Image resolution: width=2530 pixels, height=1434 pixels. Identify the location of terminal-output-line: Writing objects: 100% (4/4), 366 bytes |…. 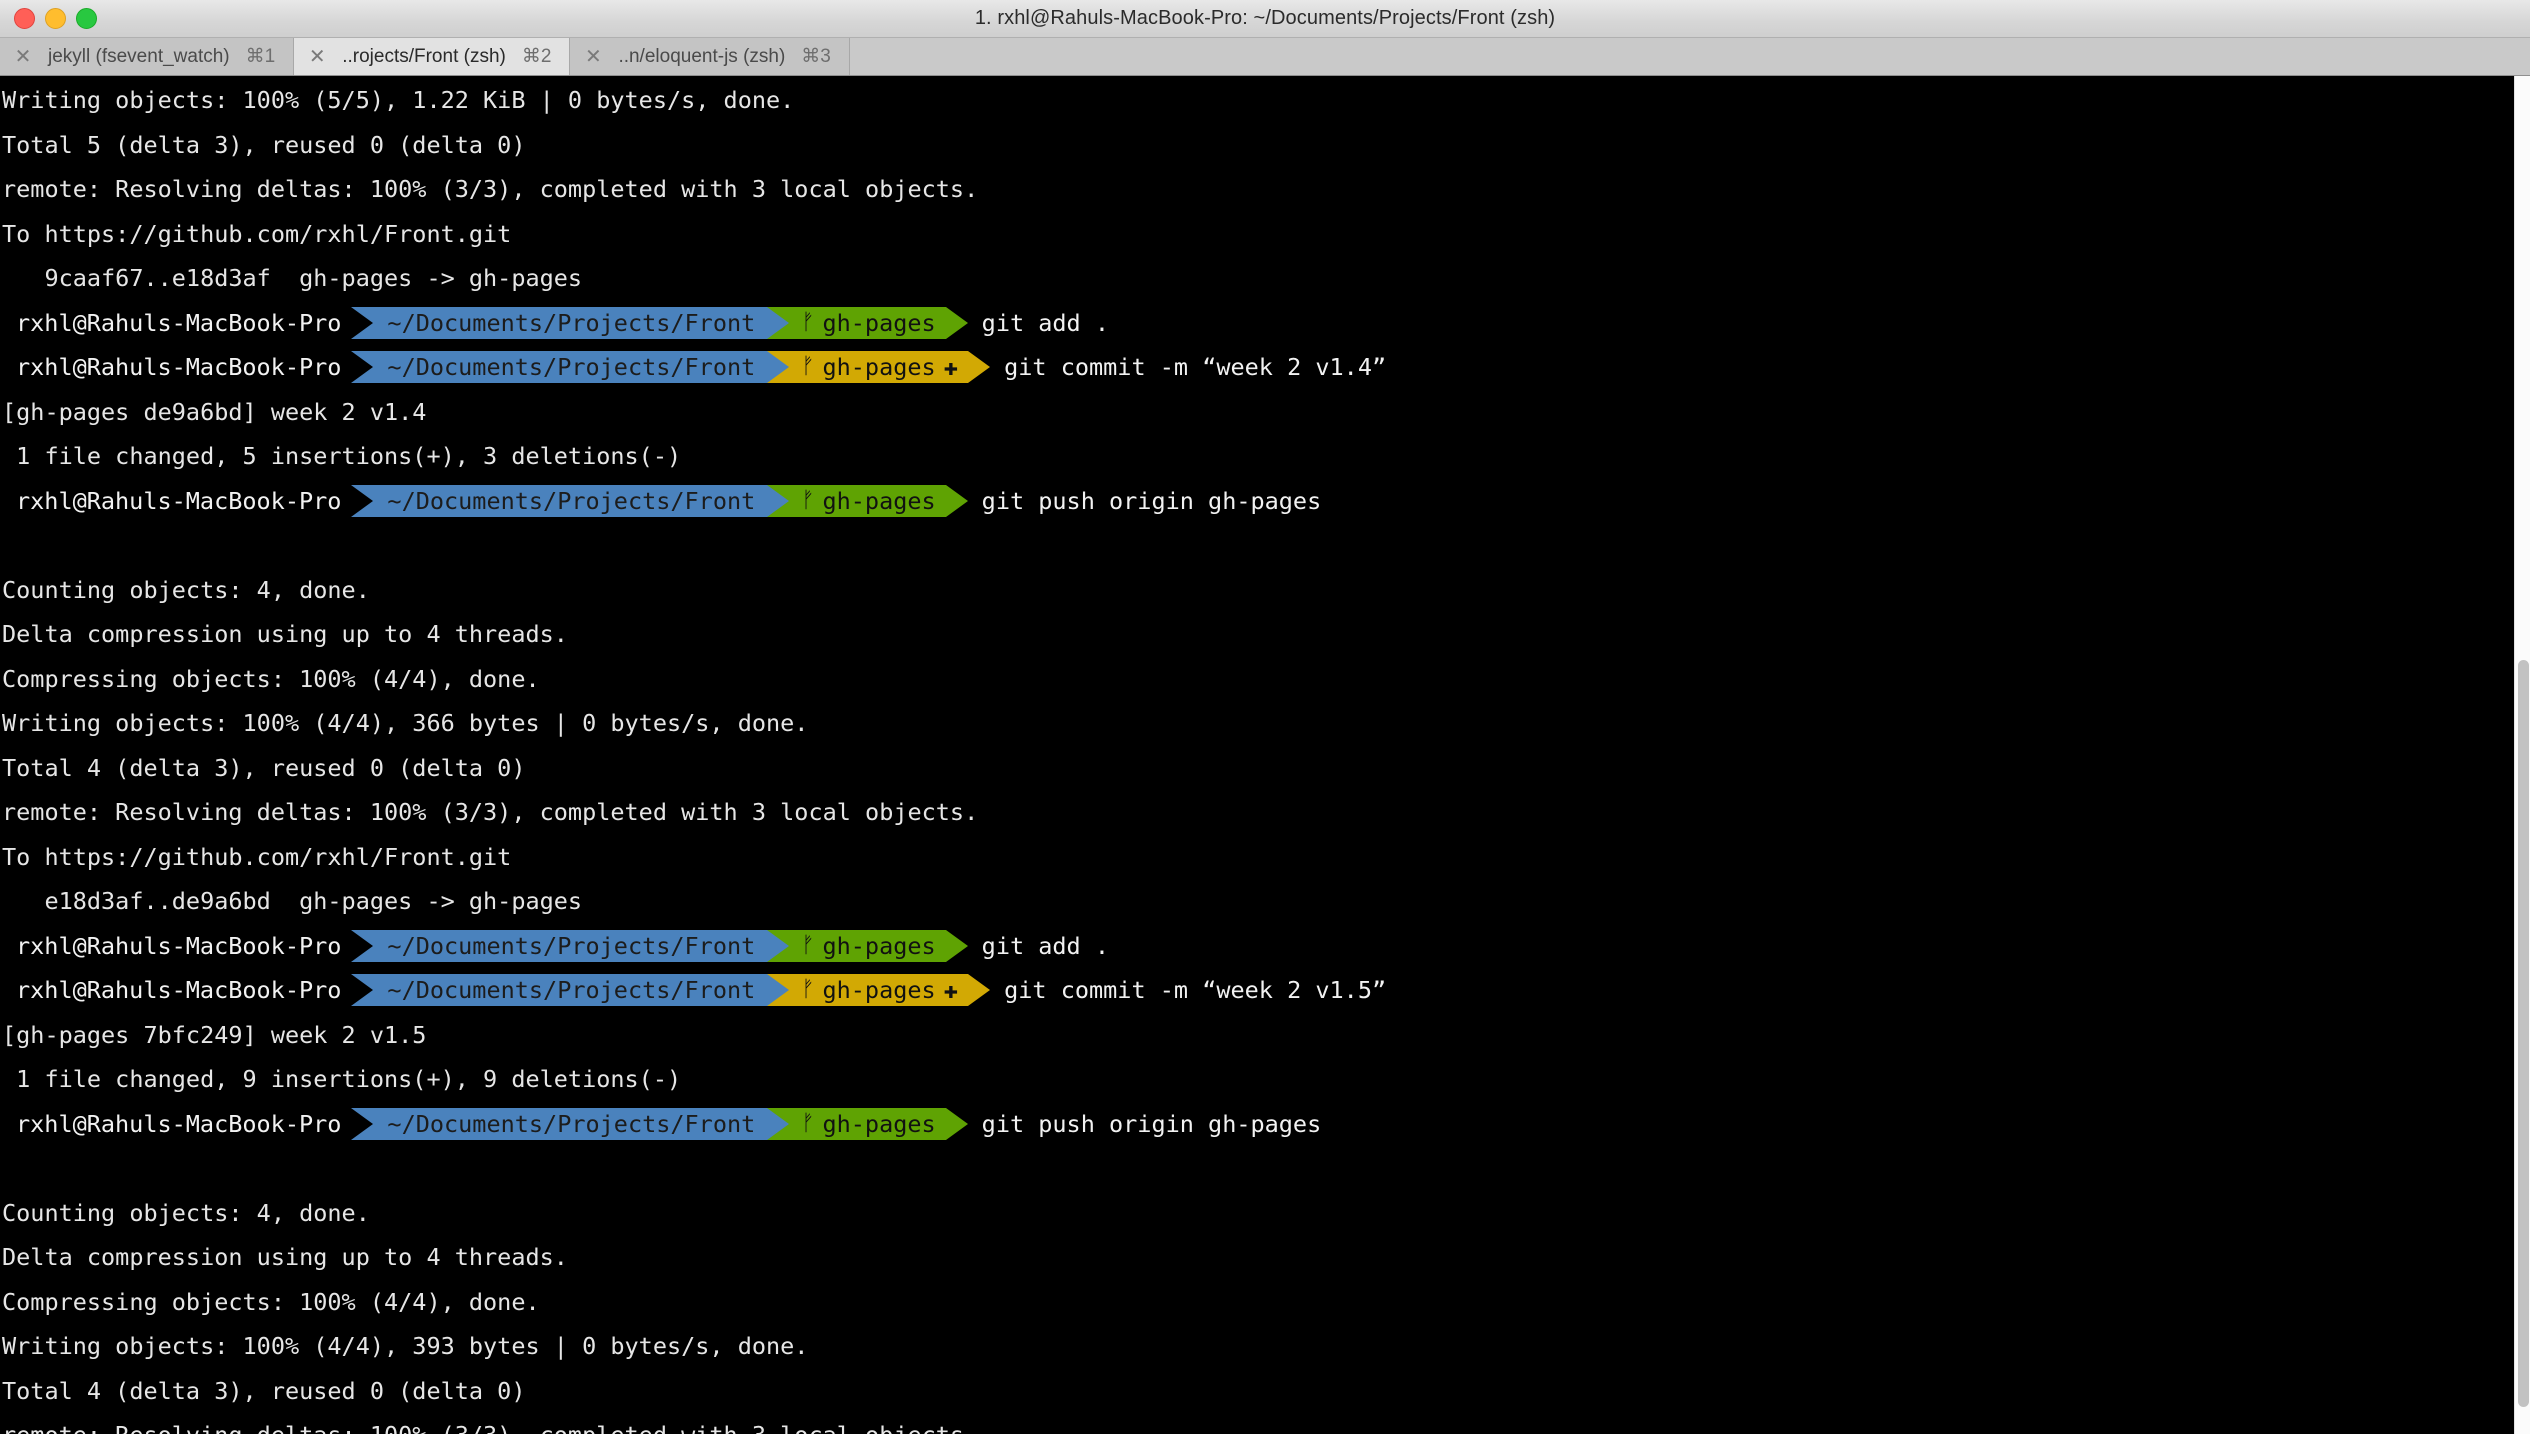
(1266, 723).